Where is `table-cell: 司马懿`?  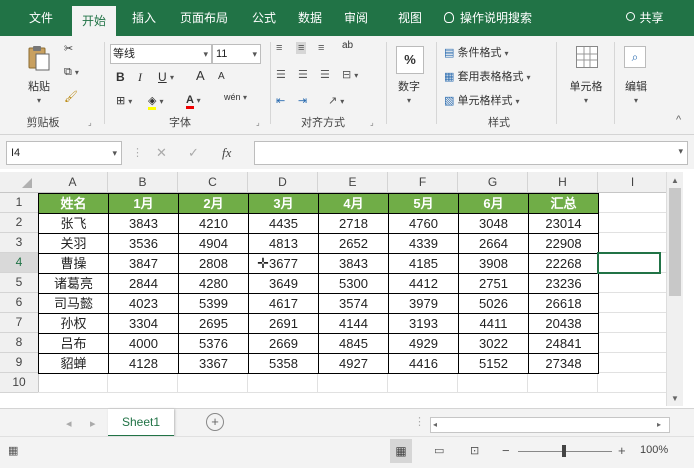
table-cell: 司马懿 is located at coordinates (73, 303).